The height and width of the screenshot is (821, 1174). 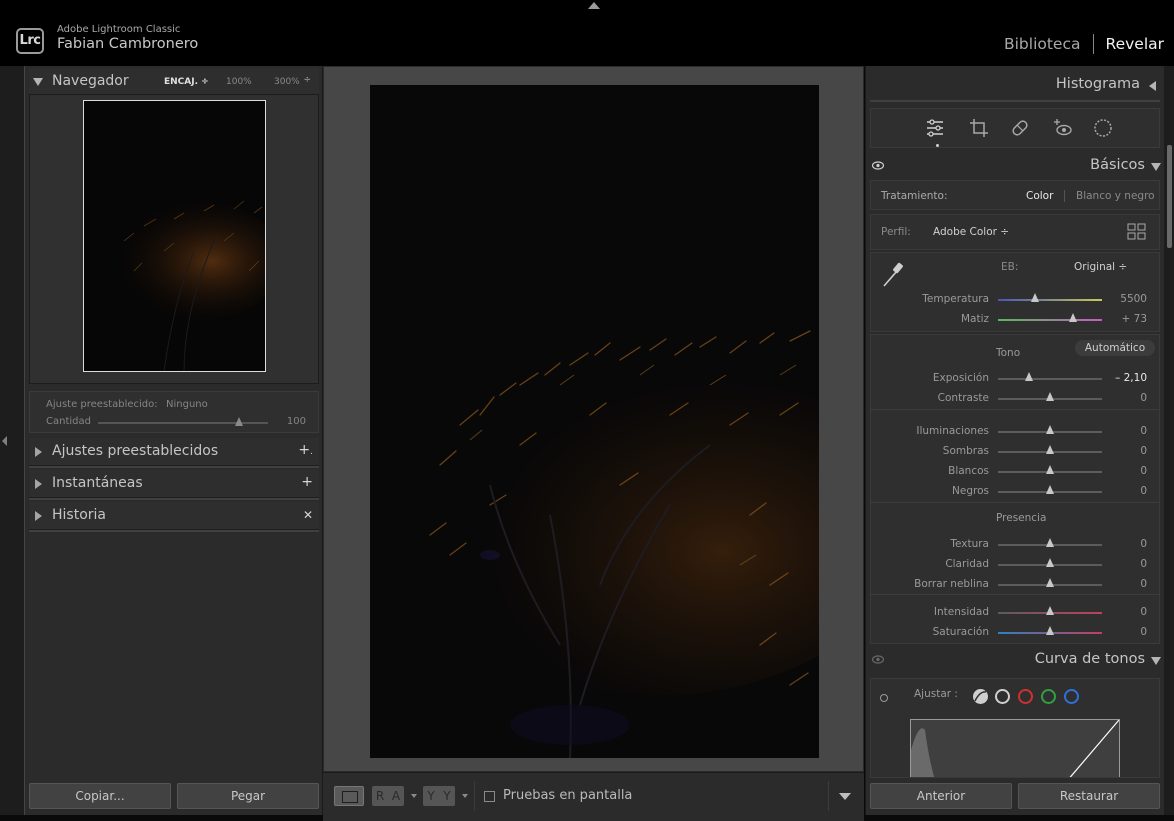 What do you see at coordinates (980, 696) in the screenshot?
I see `parametric-curve-icon` at bounding box center [980, 696].